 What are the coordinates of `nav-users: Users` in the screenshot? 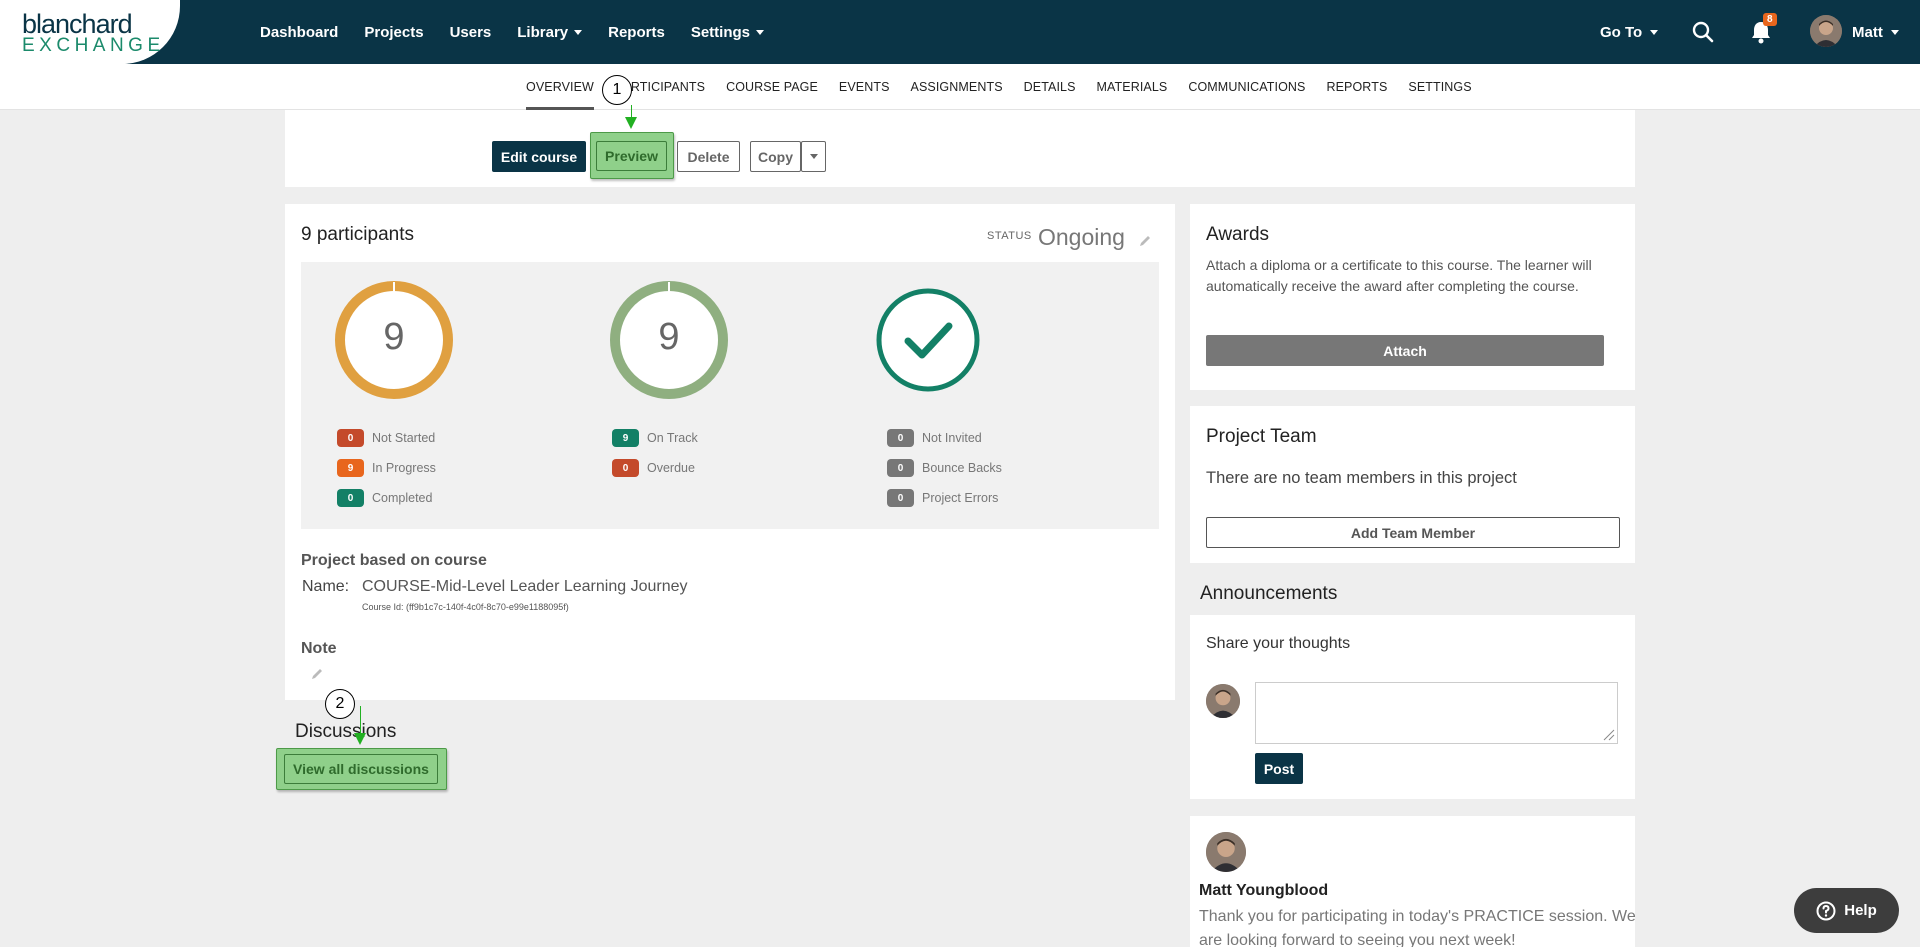 It's located at (471, 32).